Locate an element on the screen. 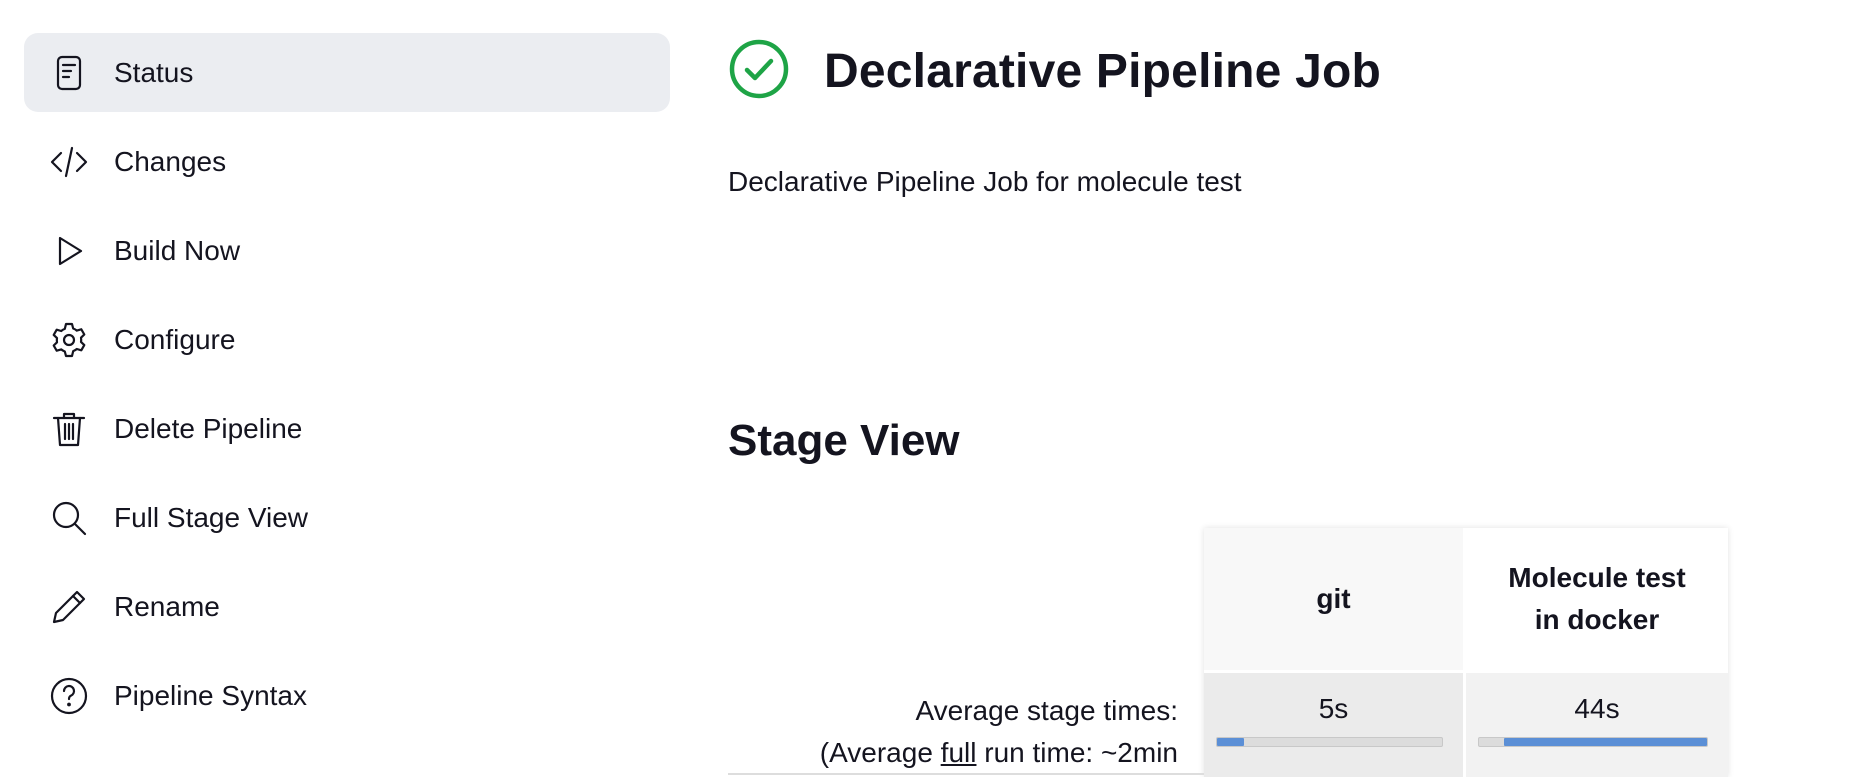  play-icon is located at coordinates (69, 251).